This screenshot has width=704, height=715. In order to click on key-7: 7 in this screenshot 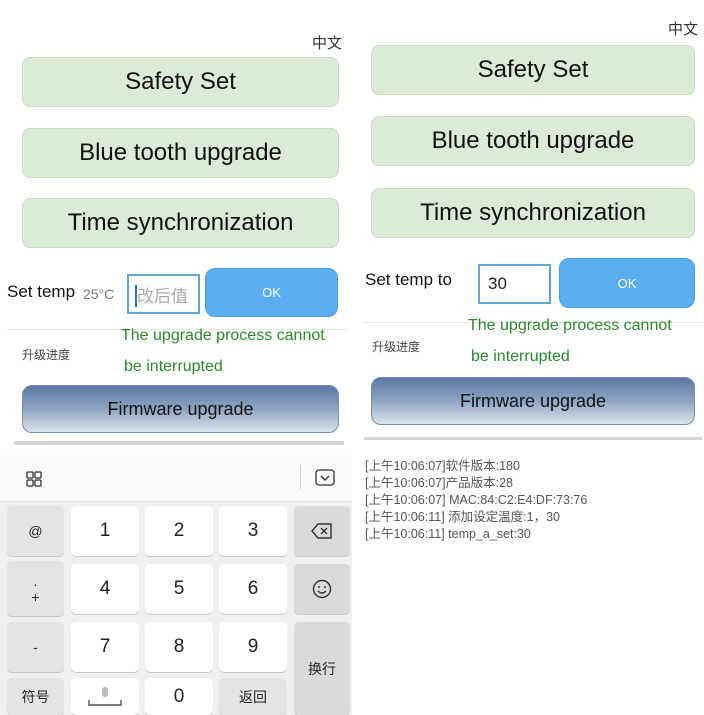, I will do `click(105, 647)`.